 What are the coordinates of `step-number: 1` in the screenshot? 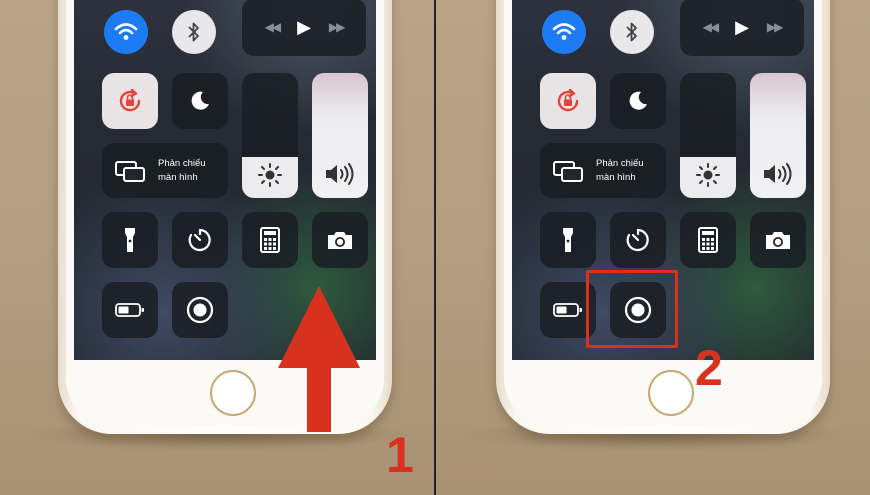 It's located at (400, 455).